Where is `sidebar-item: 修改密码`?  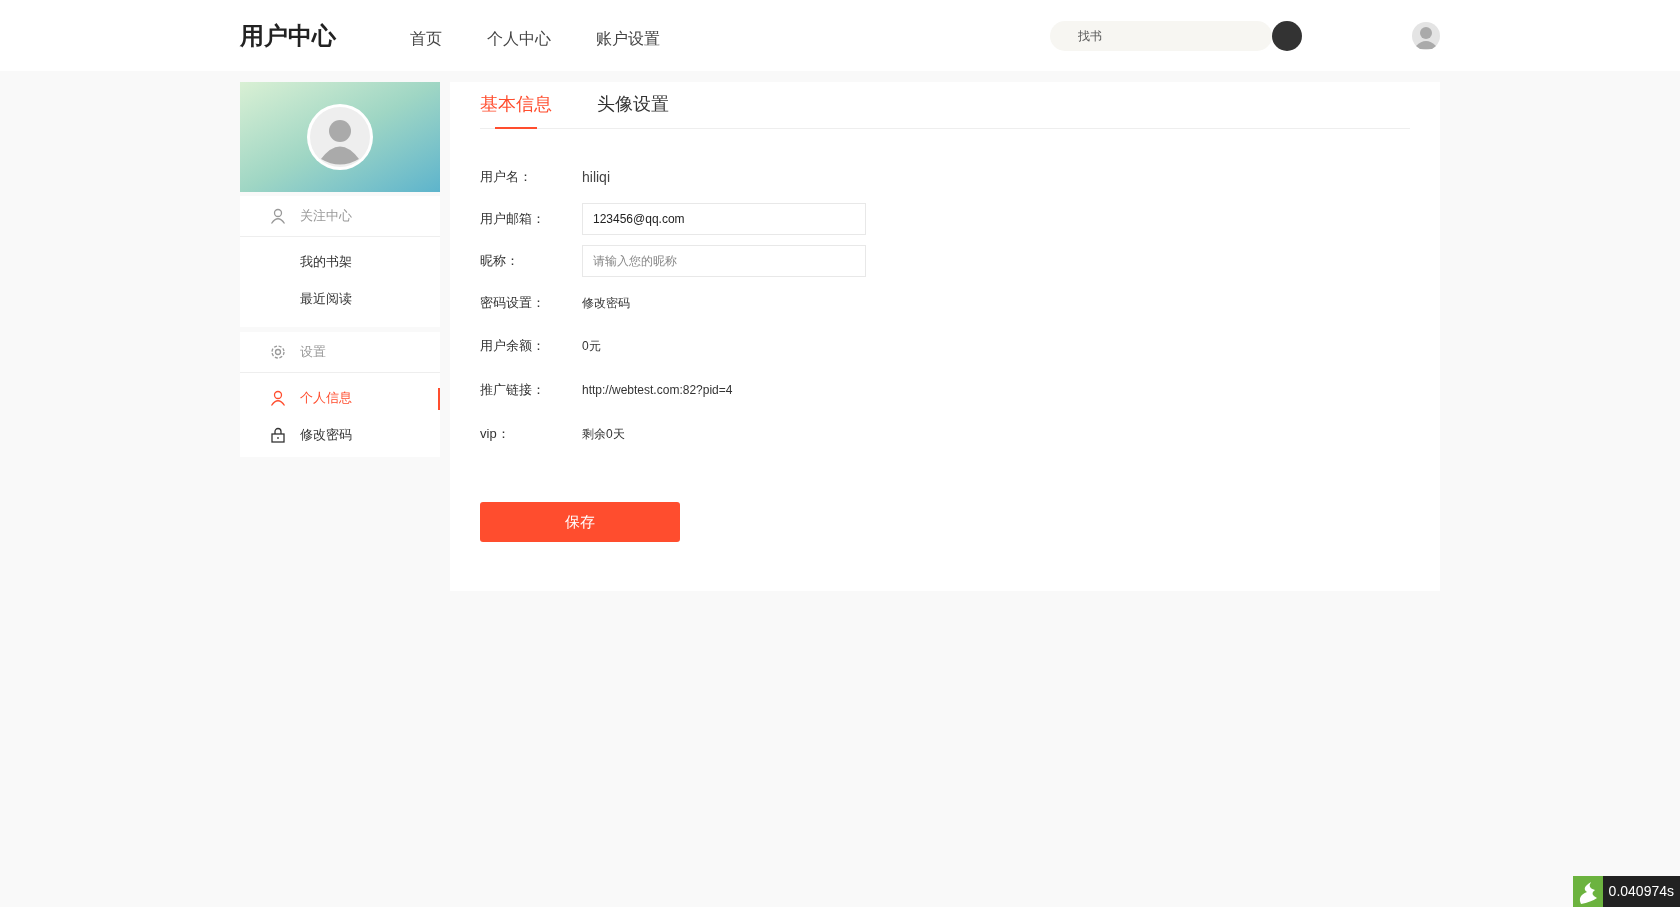 sidebar-item: 修改密码 is located at coordinates (326, 434).